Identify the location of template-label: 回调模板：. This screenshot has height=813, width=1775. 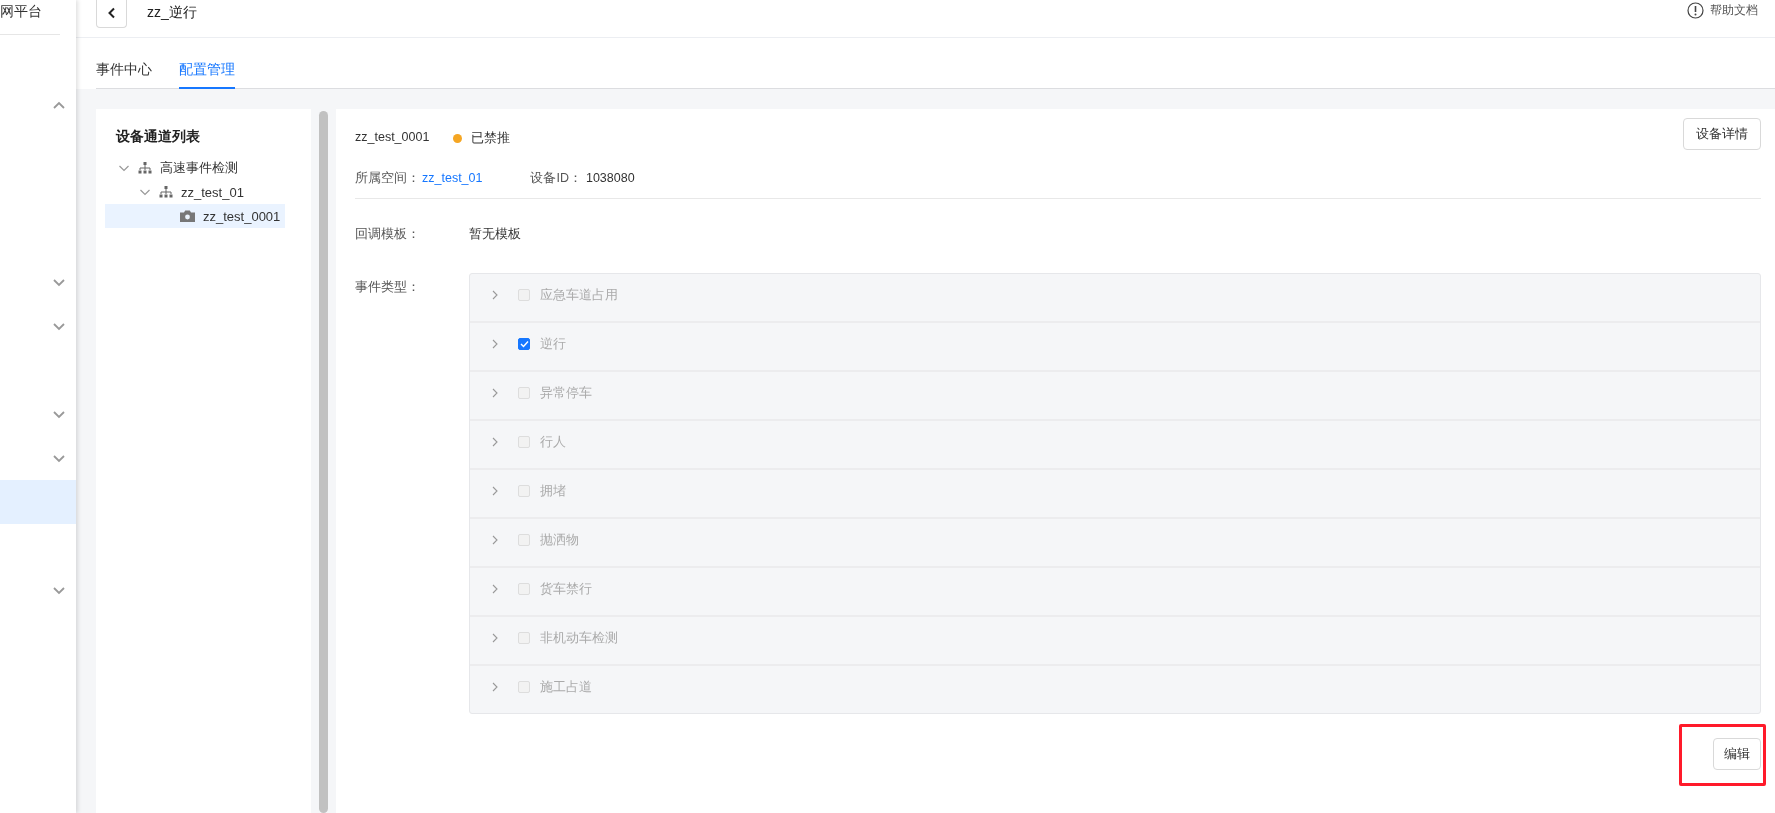
(387, 233).